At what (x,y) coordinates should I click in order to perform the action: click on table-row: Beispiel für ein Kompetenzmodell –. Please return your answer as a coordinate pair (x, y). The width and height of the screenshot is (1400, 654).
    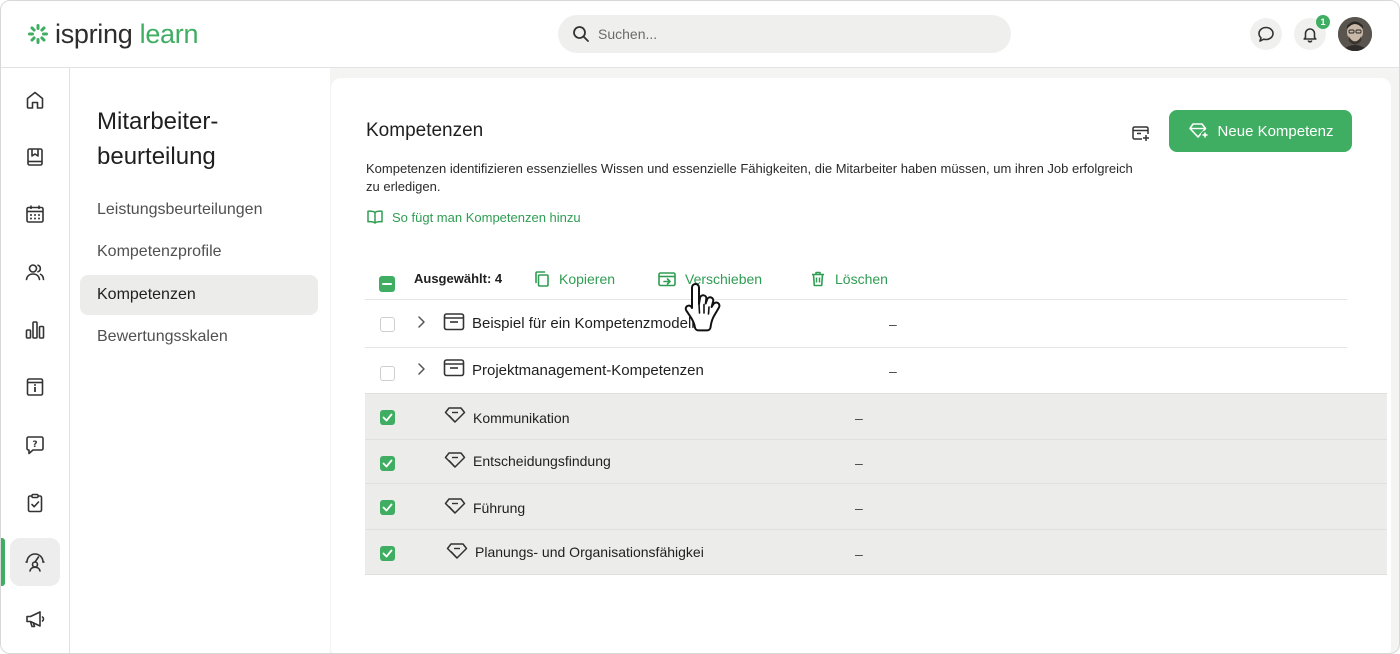
    Looking at the image, I should click on (856, 323).